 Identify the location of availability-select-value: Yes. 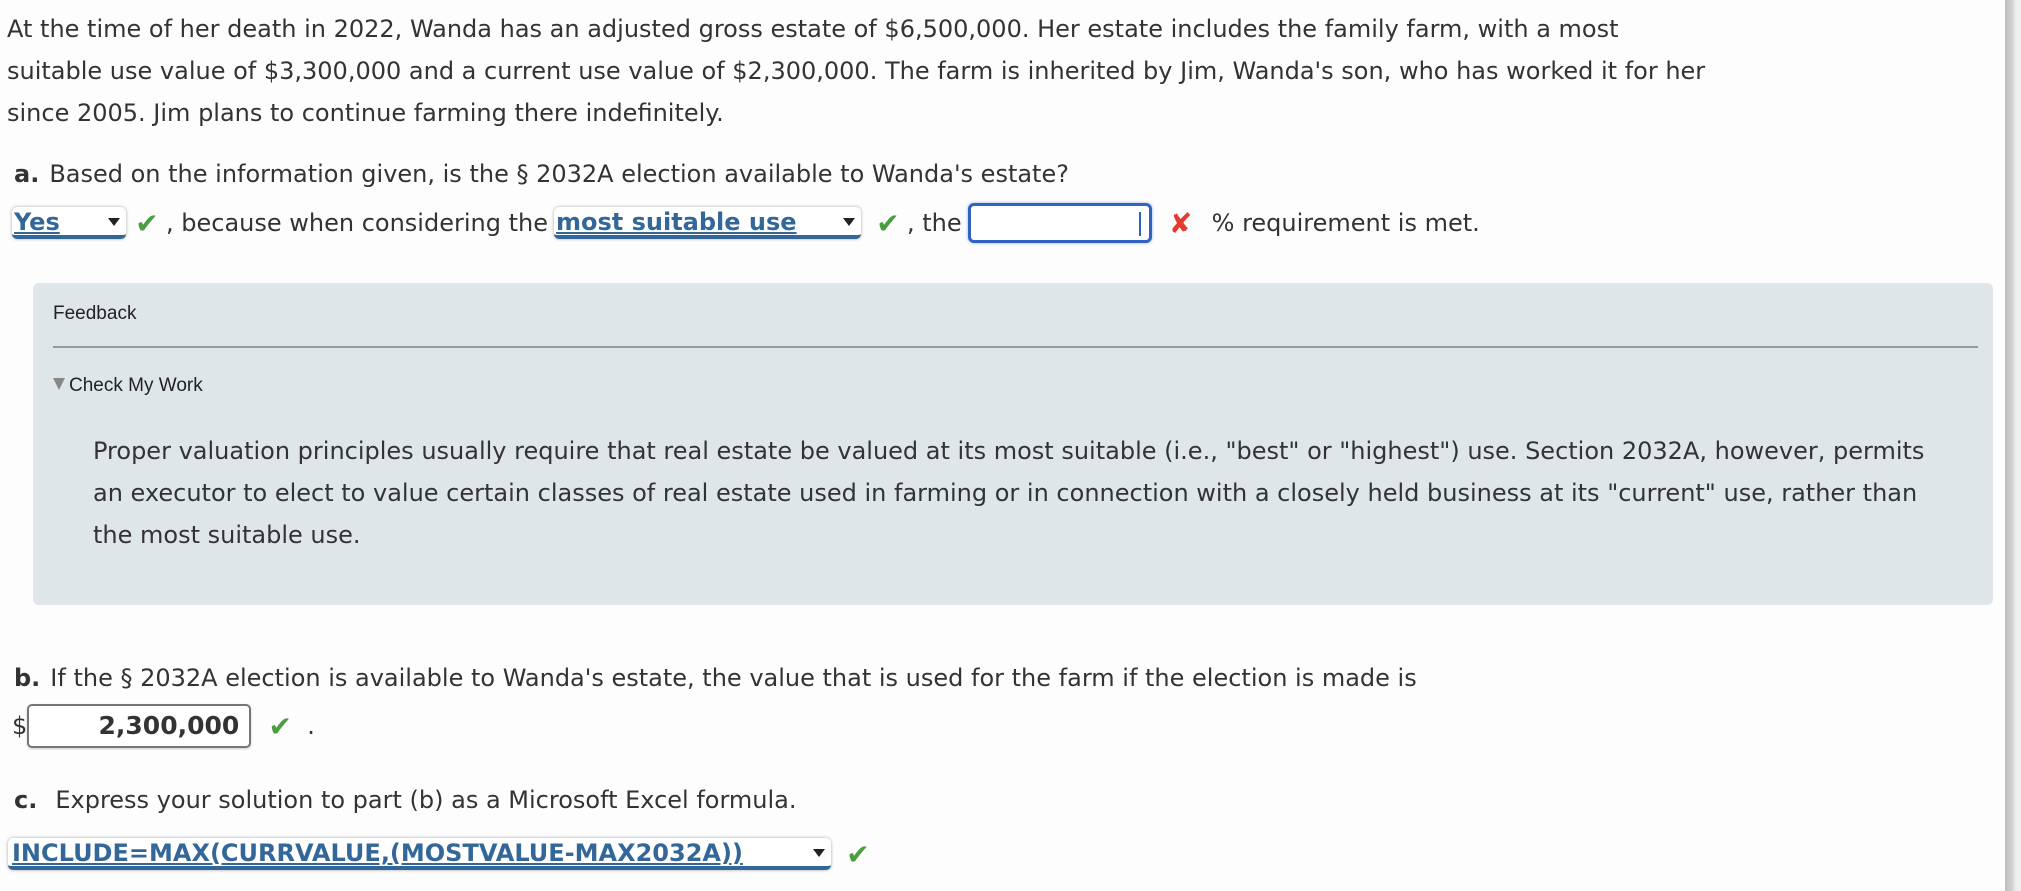
(37, 222).